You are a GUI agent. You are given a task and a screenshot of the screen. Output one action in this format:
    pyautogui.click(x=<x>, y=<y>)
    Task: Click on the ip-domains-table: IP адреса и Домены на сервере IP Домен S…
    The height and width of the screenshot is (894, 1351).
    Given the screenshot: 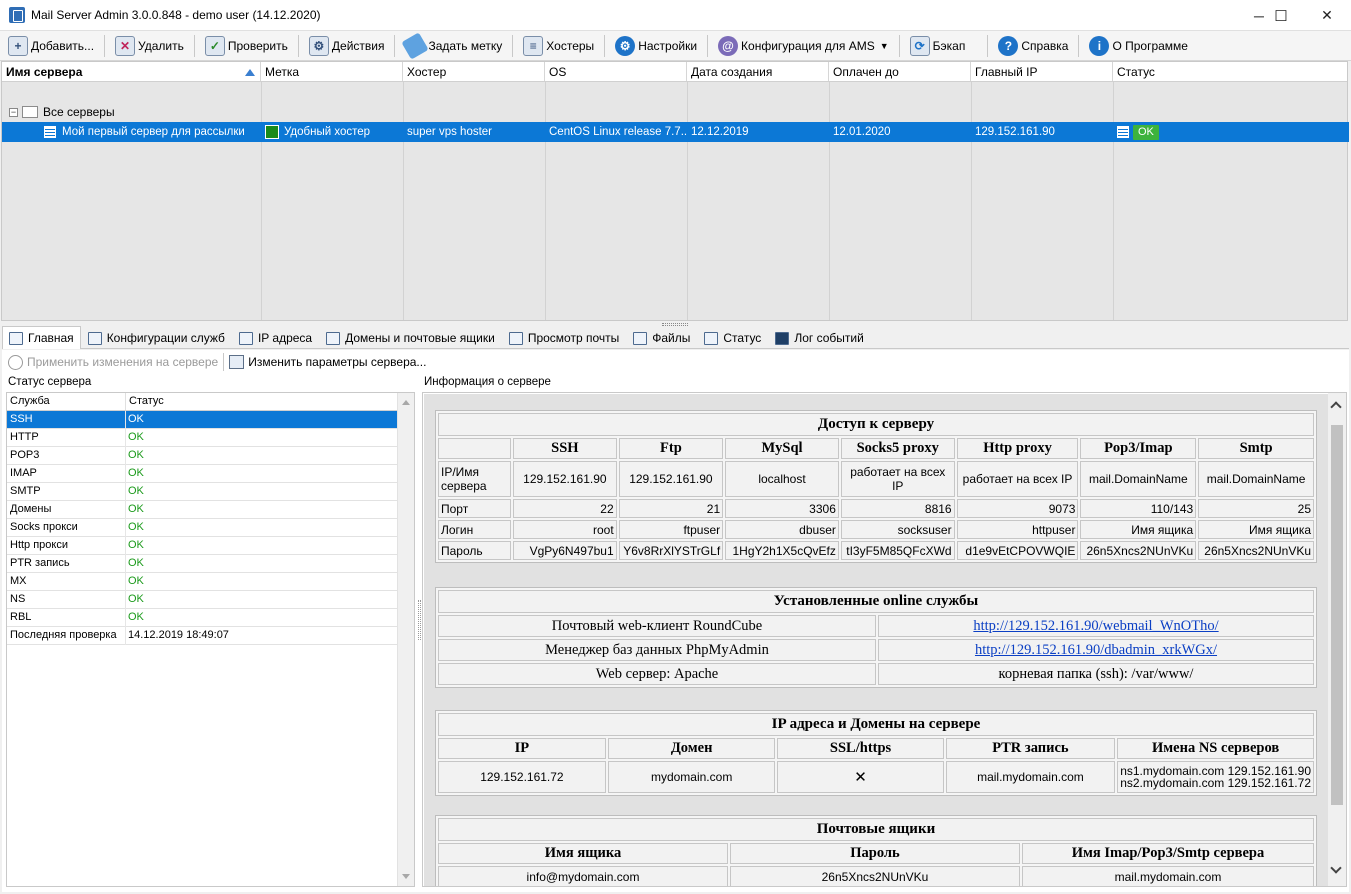 What is the action you would take?
    pyautogui.click(x=876, y=753)
    